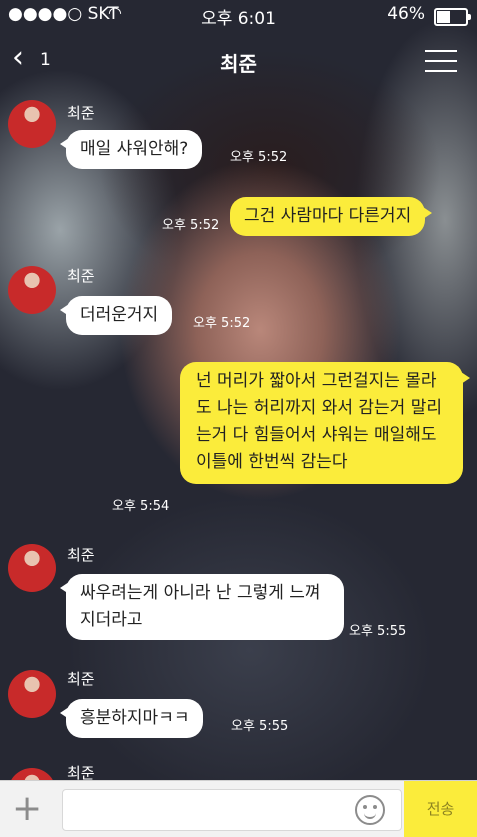  I want to click on battery-icon, so click(452, 17).